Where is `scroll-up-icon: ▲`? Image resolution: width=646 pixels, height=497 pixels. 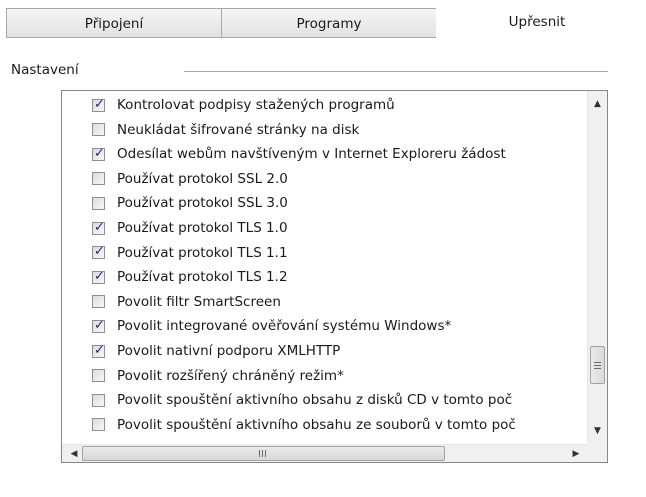 scroll-up-icon: ▲ is located at coordinates (597, 104).